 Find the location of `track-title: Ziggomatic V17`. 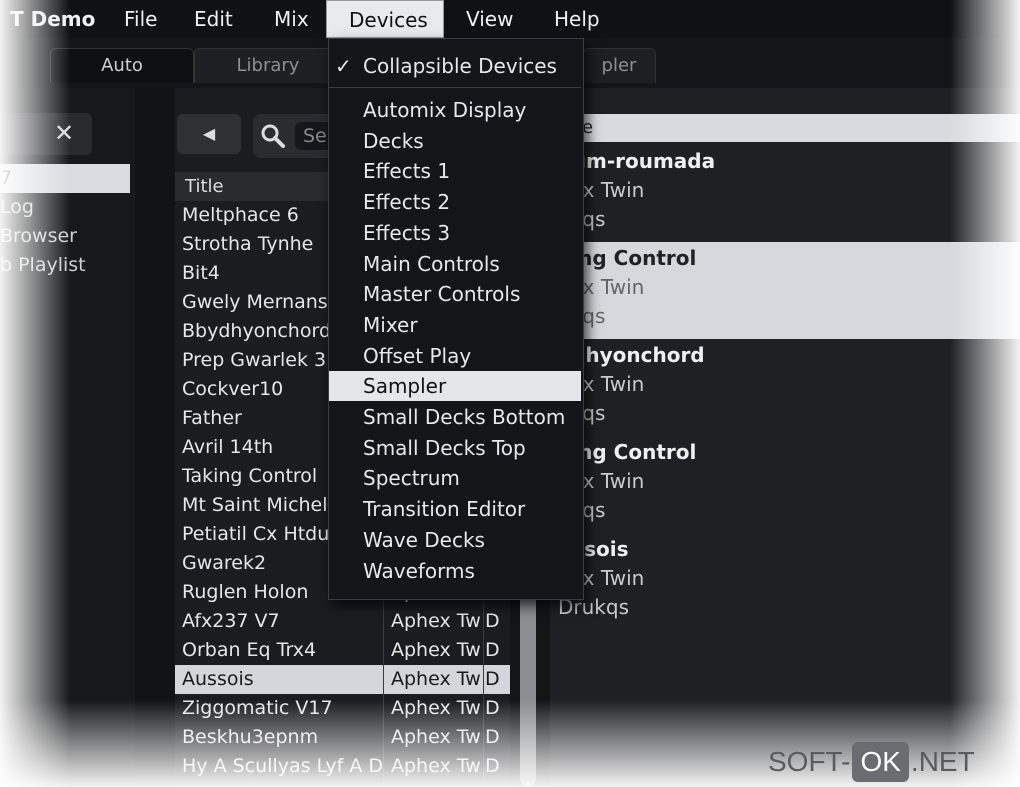

track-title: Ziggomatic V17 is located at coordinates (257, 708).